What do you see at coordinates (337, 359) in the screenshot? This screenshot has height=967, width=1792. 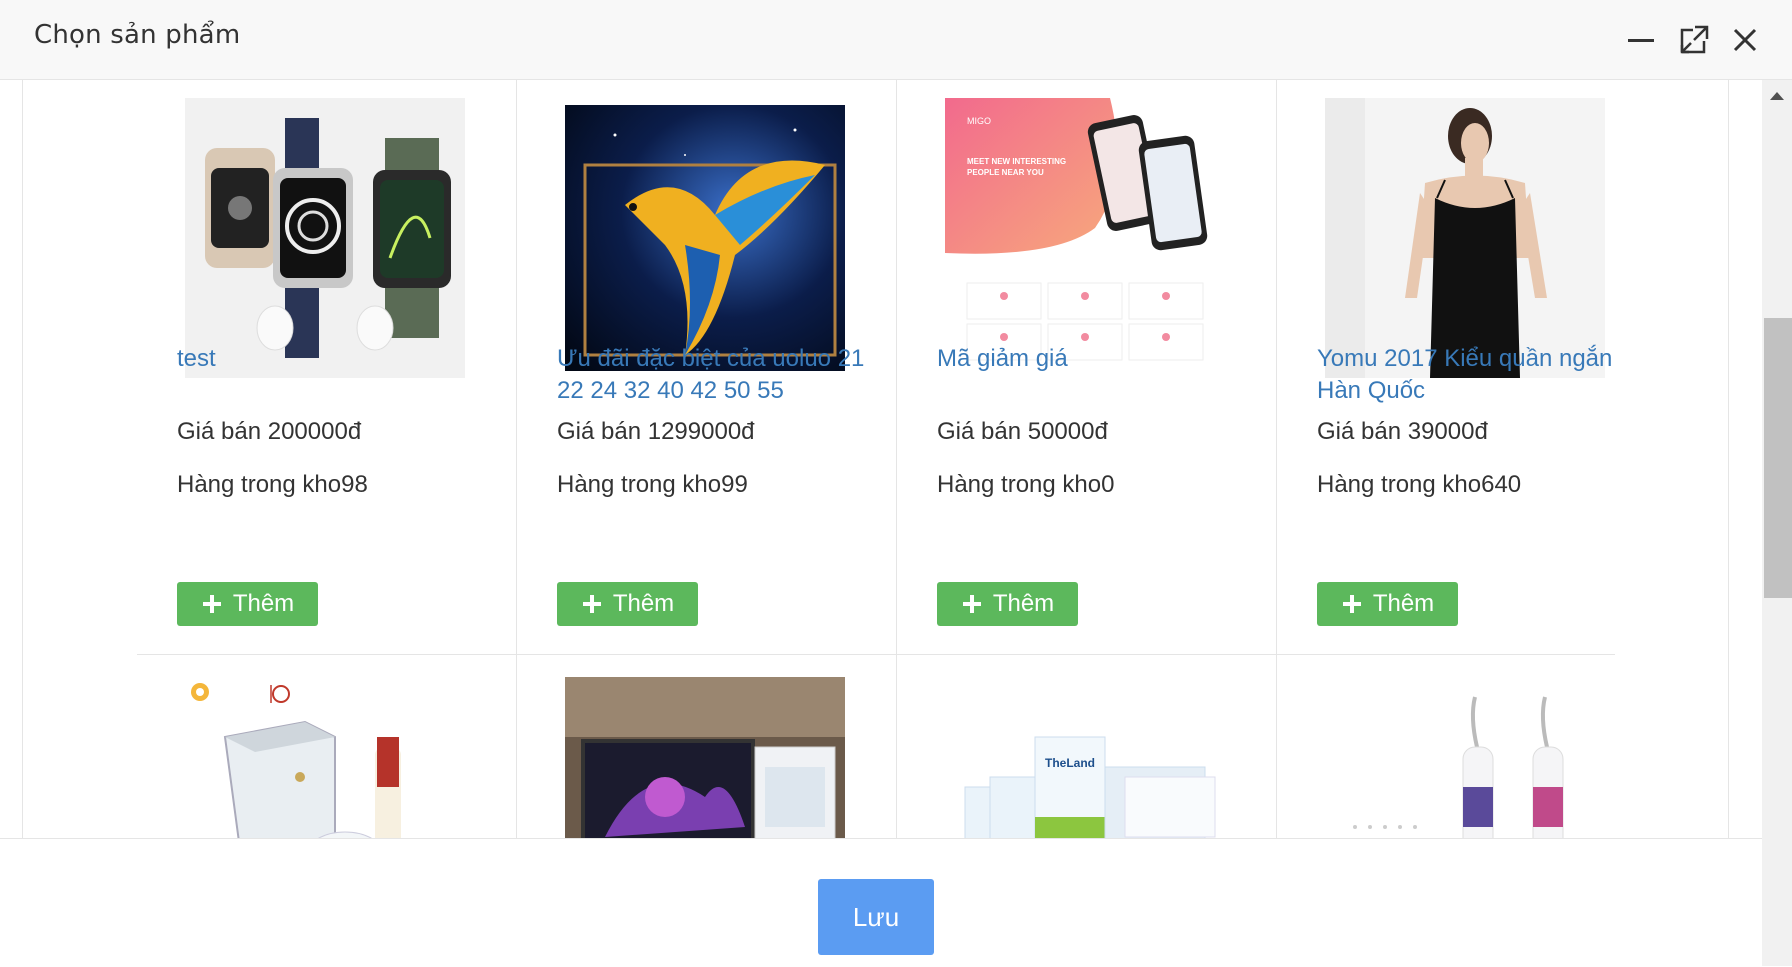 I see `product-name-link: test` at bounding box center [337, 359].